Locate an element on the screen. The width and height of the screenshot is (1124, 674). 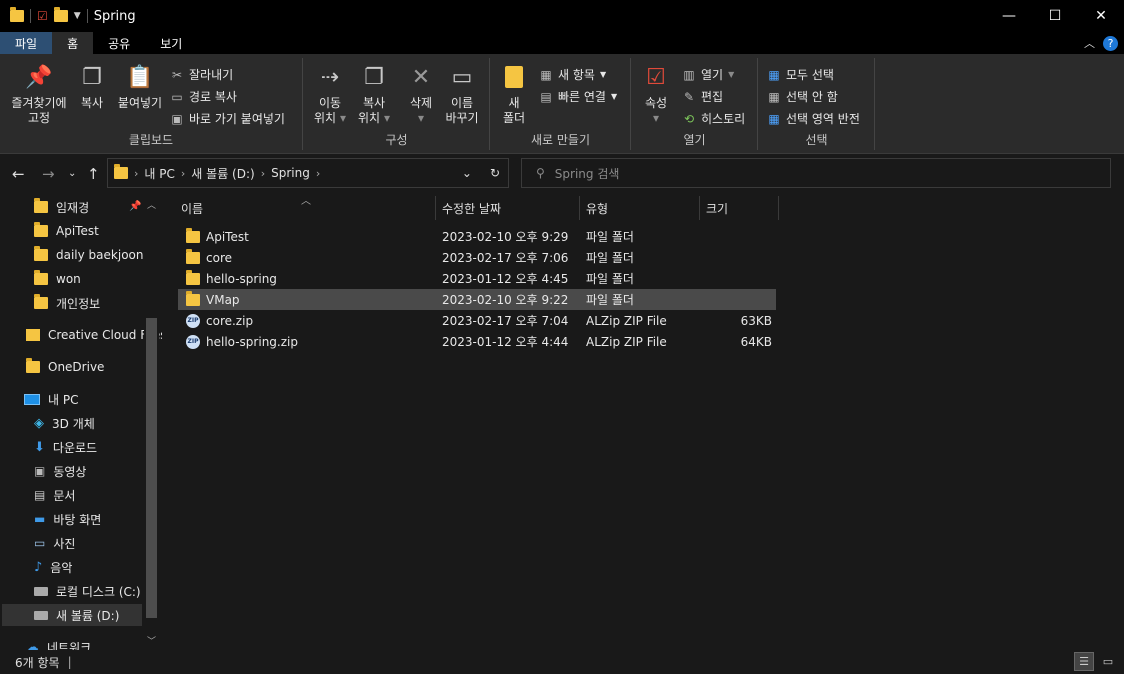
nav-item-quick-0: 임재경 is located at coordinates (61, 207).